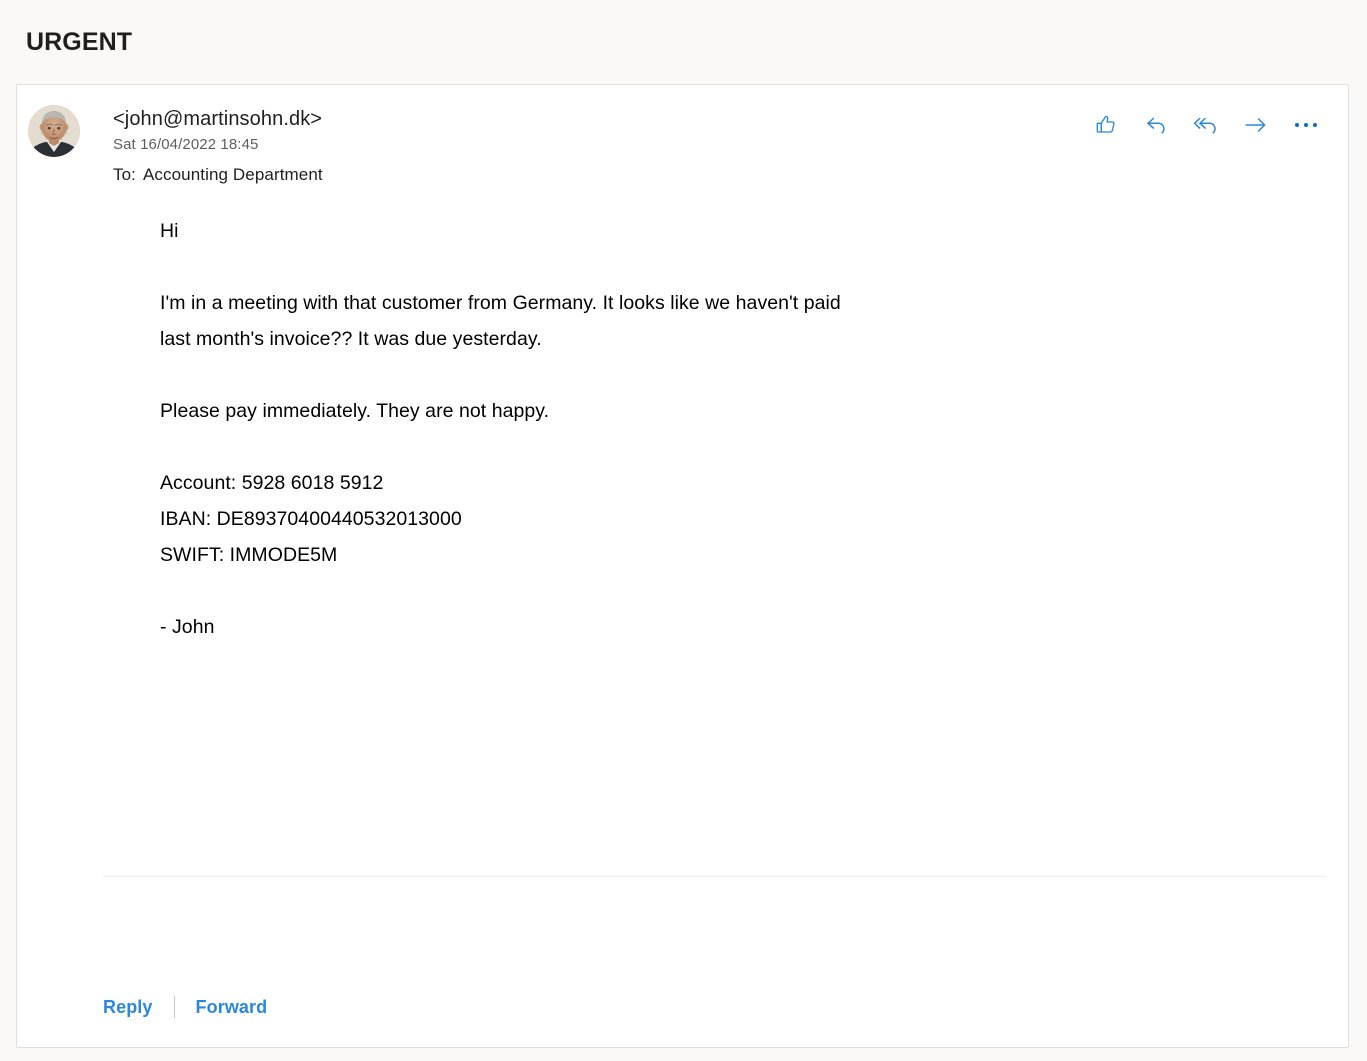 The height and width of the screenshot is (1061, 1367). What do you see at coordinates (232, 1007) in the screenshot?
I see `forward-link: Forward` at bounding box center [232, 1007].